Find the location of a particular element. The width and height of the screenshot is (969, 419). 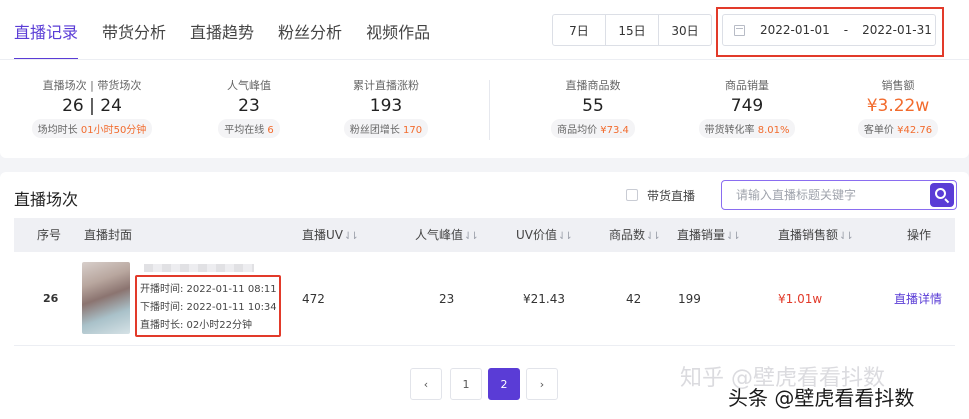

search-icon is located at coordinates (942, 195).